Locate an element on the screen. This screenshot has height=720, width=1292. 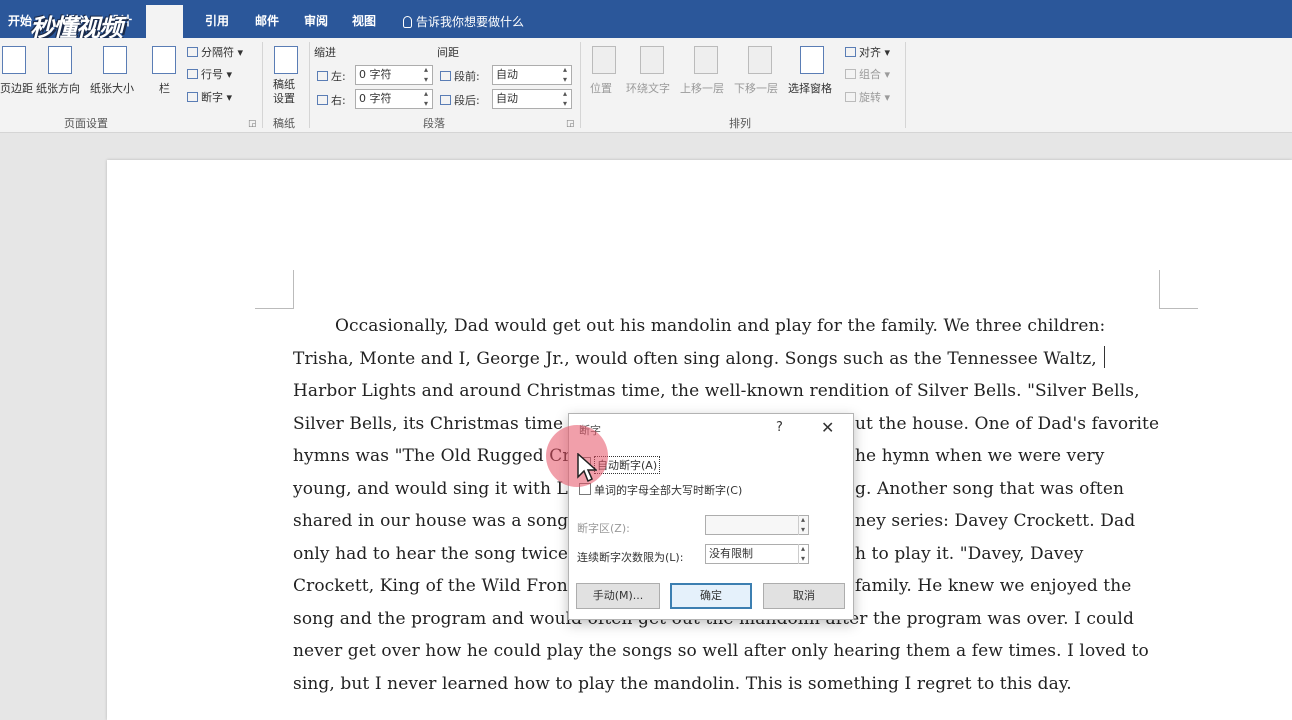
group-button: 组合 ▾ is located at coordinates (867, 74).